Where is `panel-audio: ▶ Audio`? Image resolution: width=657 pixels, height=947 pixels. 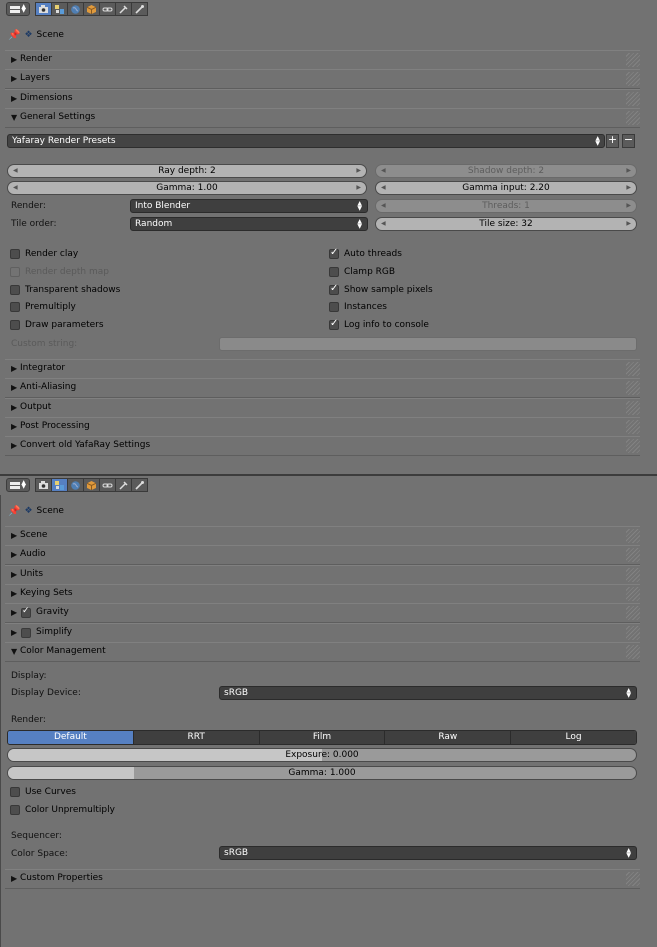
panel-audio: ▶ Audio is located at coordinates (322, 555).